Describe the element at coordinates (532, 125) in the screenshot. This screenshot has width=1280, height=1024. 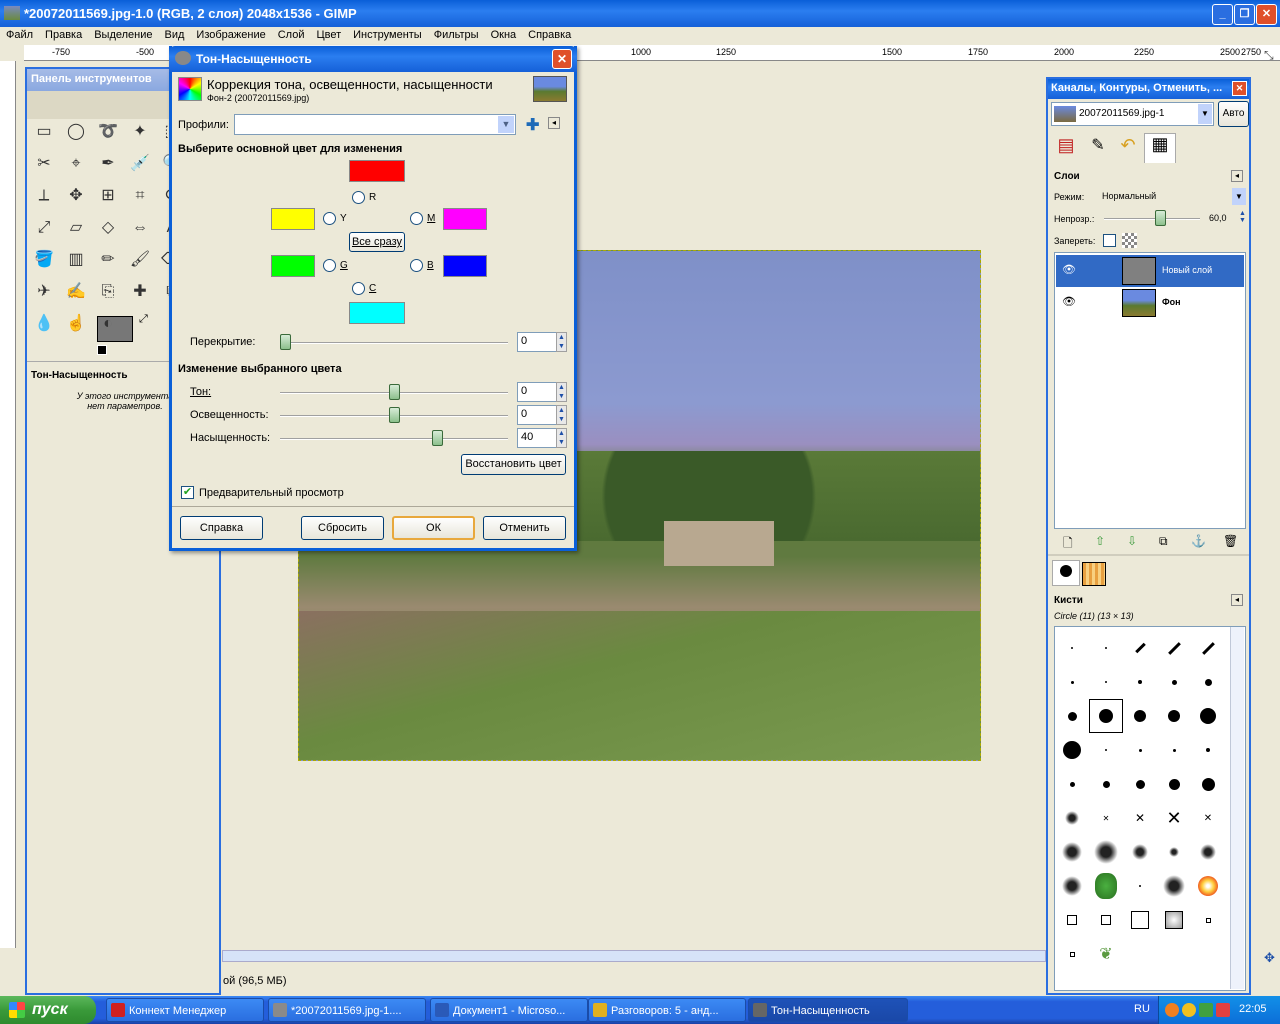
I see `add-profile-icon: ✚` at that location.